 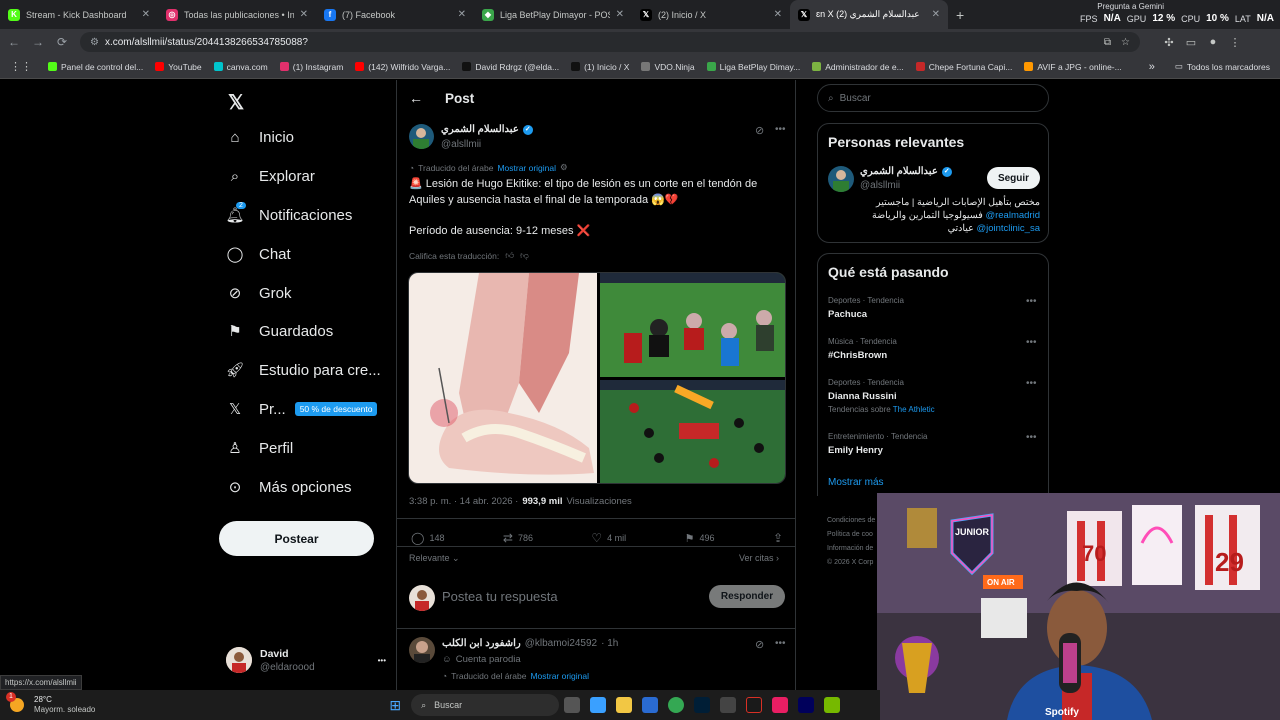 What do you see at coordinates (463, 501) in the screenshot?
I see `post-timestamp: 3:38 p. m. · 14 abr. 2026 ·` at bounding box center [463, 501].